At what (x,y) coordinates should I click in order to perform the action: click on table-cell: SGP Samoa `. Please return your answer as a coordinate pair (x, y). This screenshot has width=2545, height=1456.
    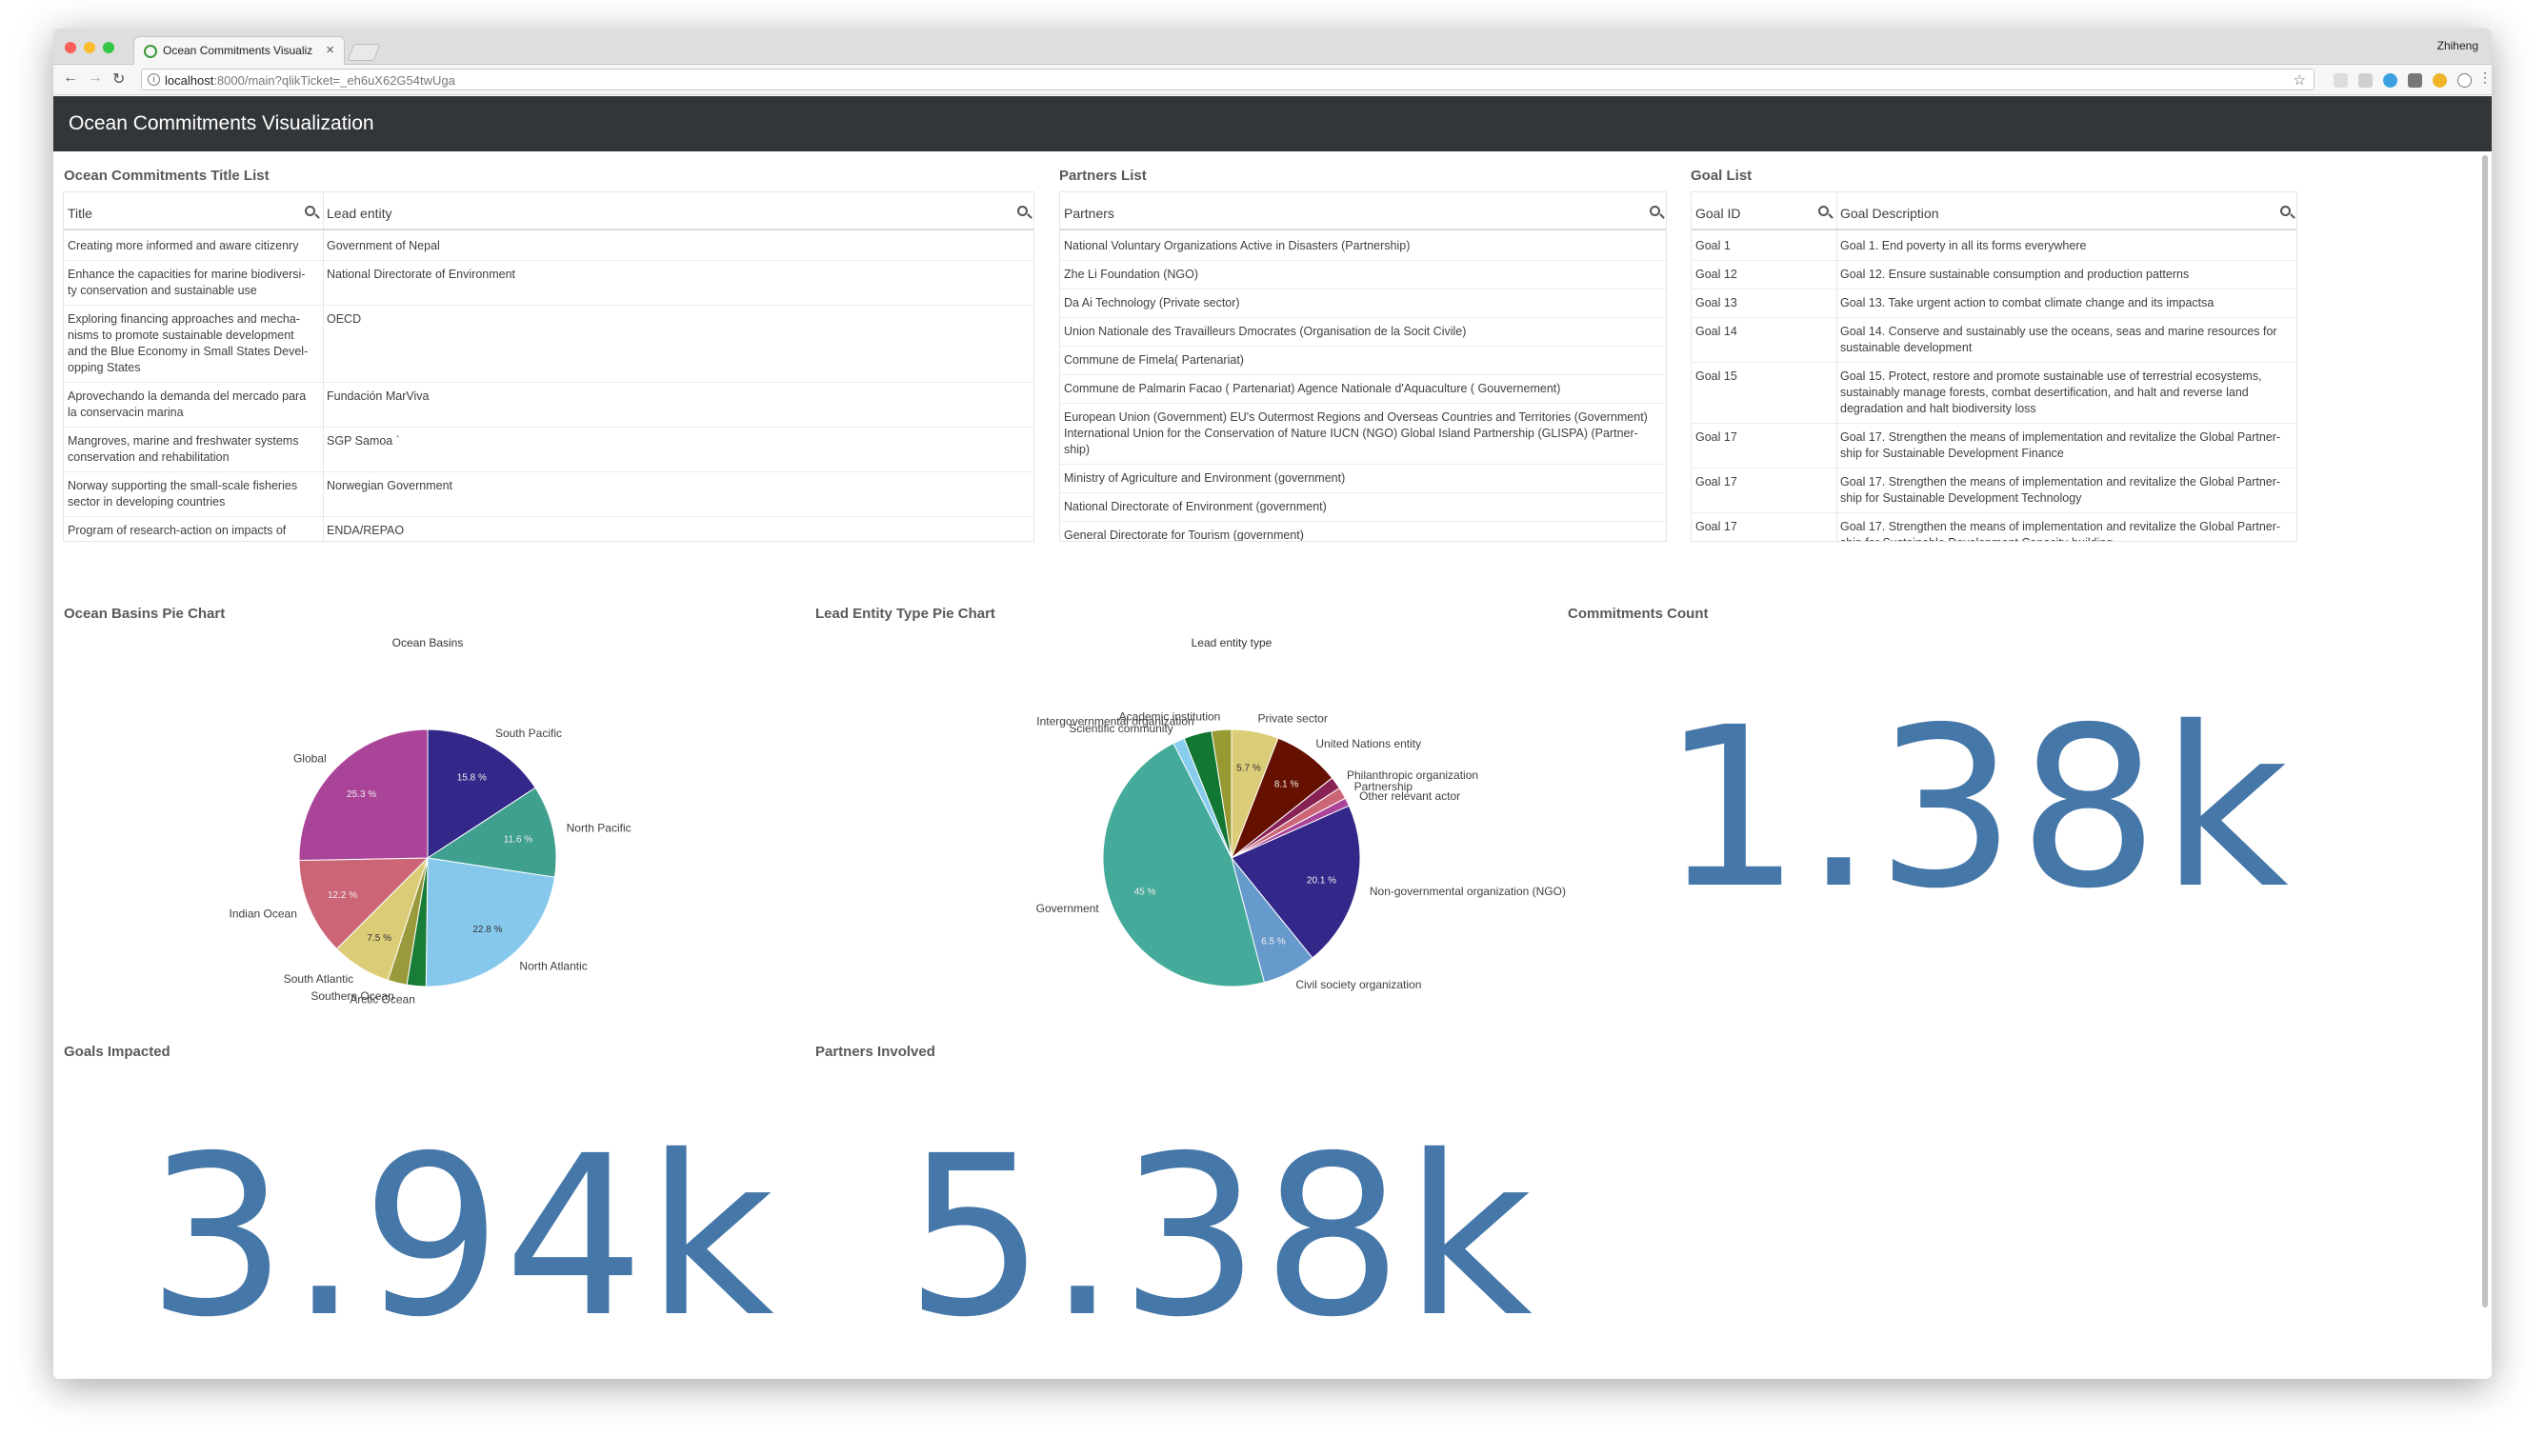
    Looking at the image, I should click on (675, 452).